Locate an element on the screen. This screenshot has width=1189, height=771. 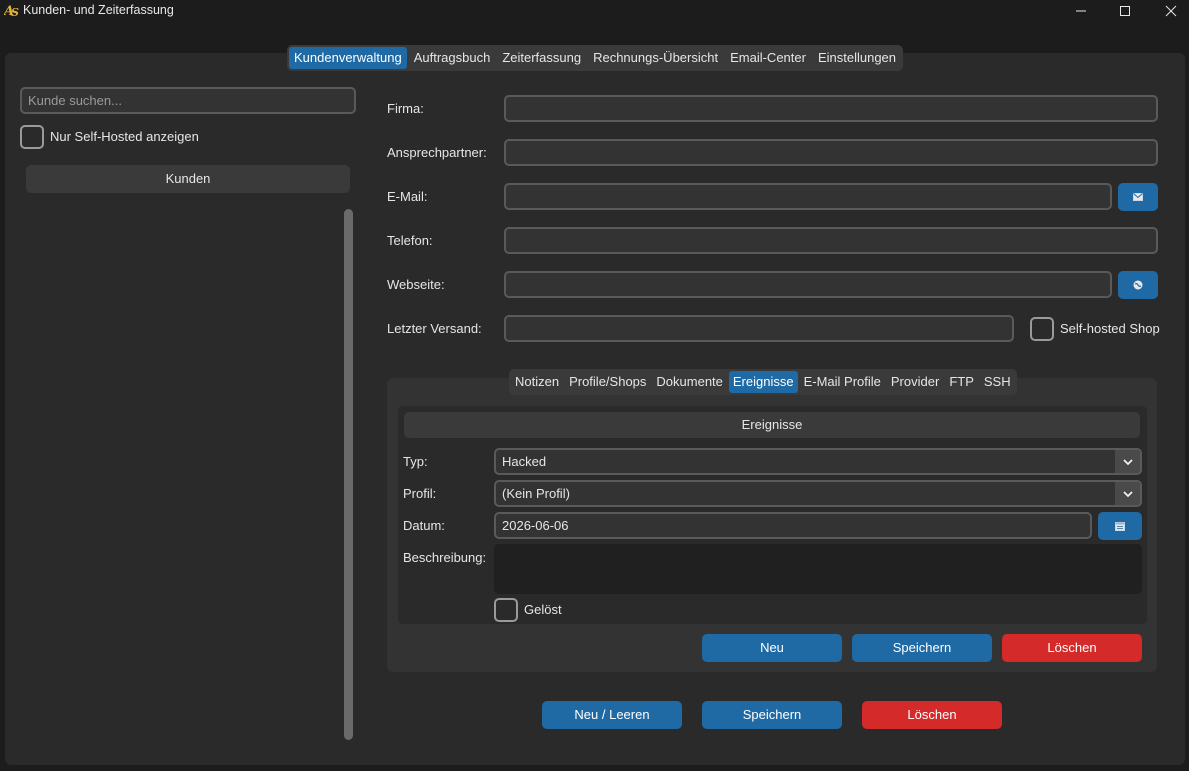
profil-label: Profil: is located at coordinates (420, 493).